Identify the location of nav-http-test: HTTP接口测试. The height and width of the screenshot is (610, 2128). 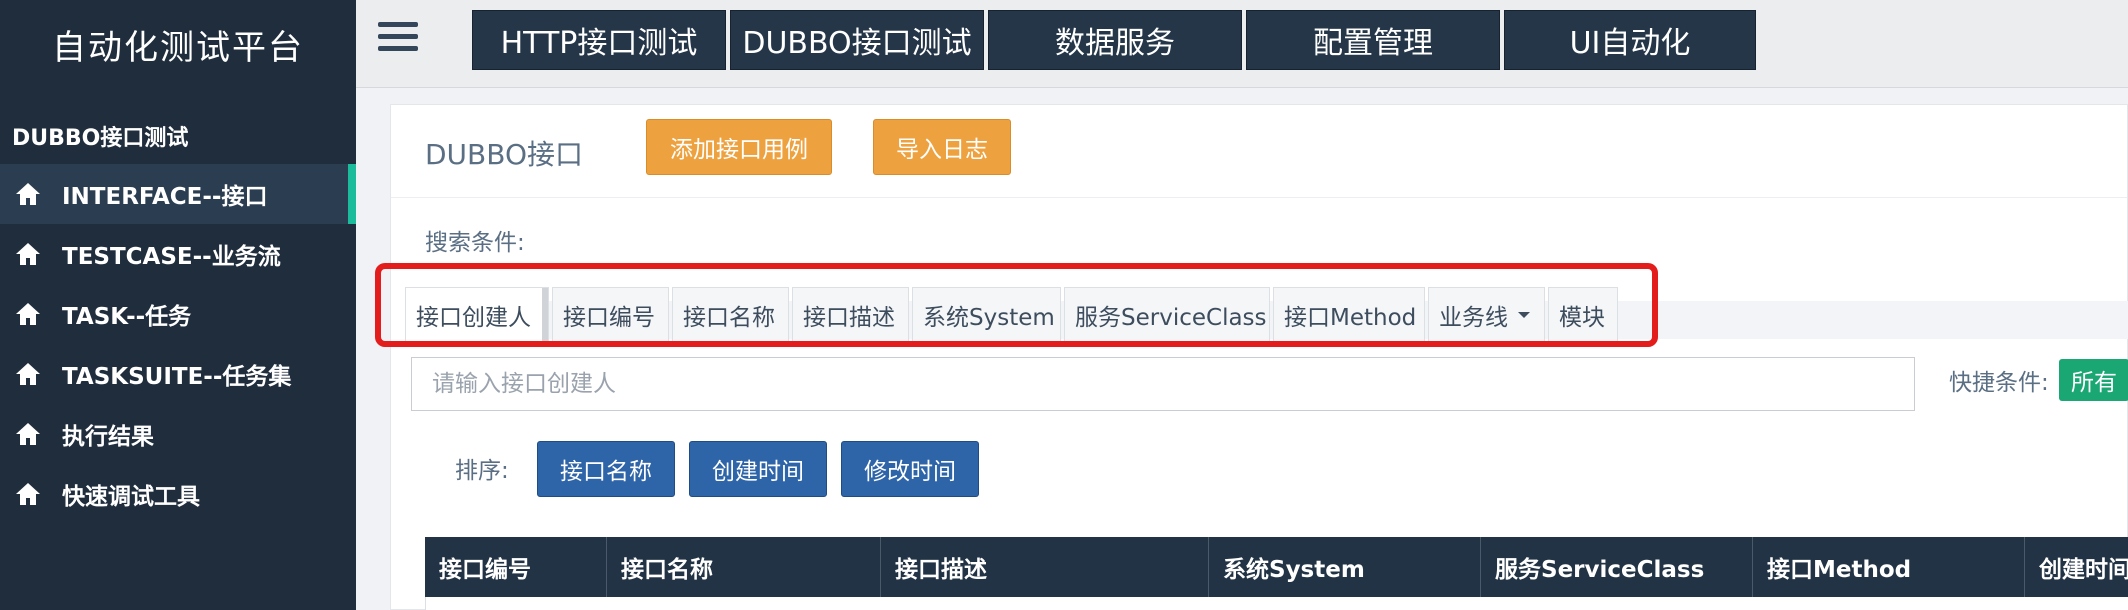
(599, 40).